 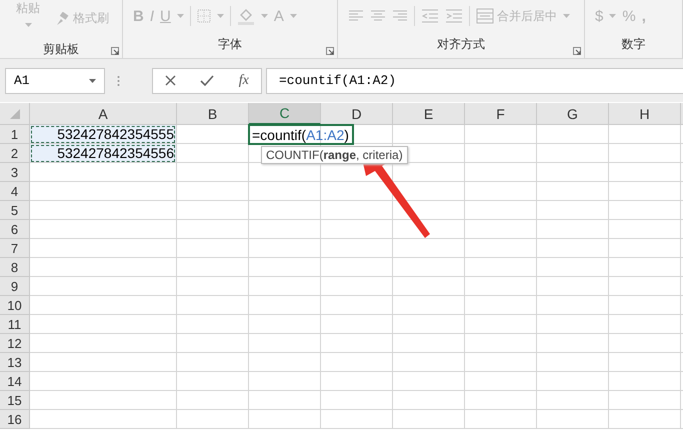 I want to click on row-header: 10, so click(x=15, y=305).